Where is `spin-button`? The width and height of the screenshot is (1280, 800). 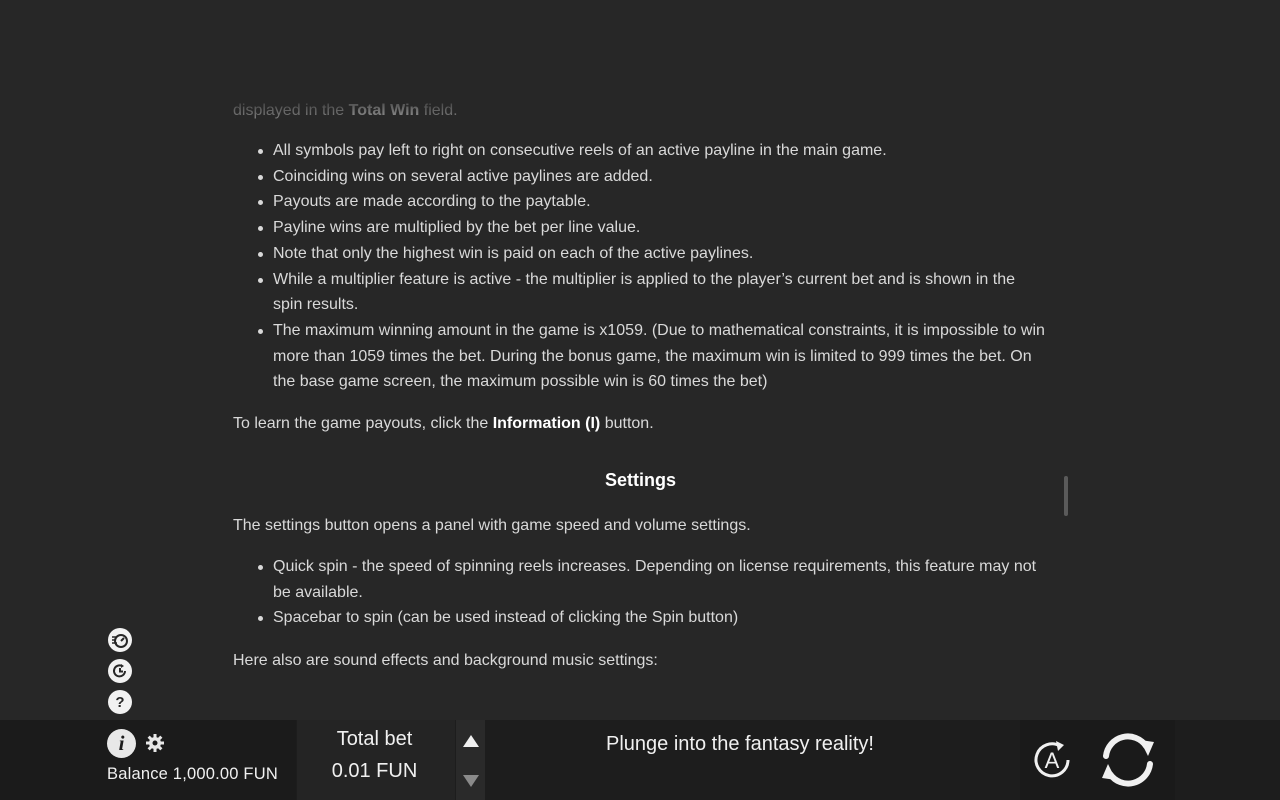 spin-button is located at coordinates (1128, 760).